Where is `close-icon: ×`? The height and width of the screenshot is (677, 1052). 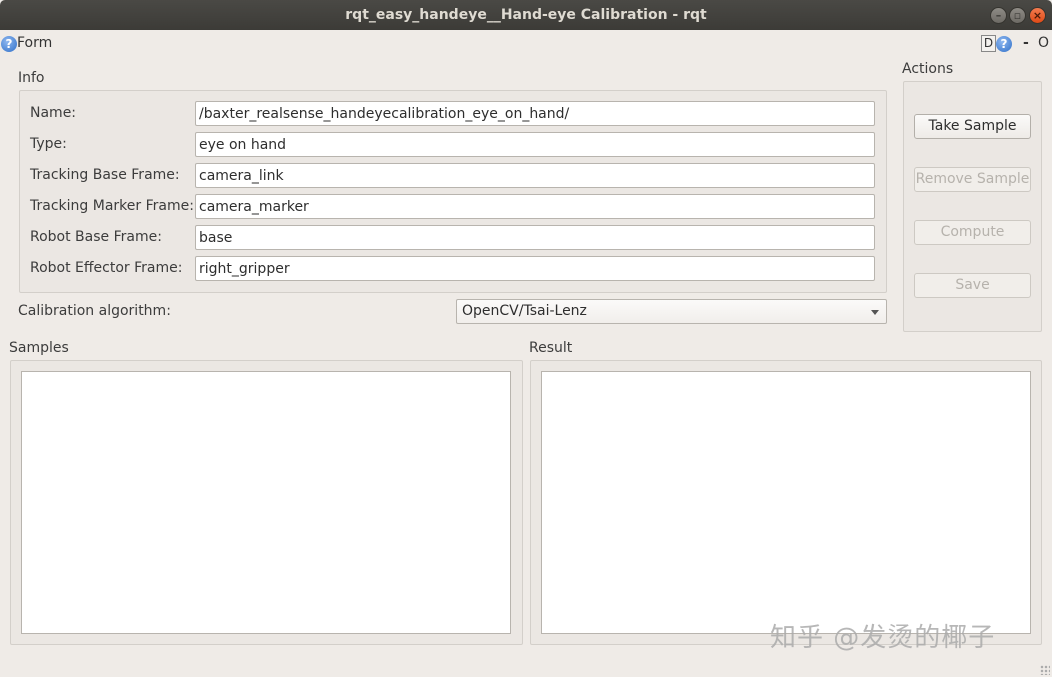 close-icon: × is located at coordinates (1037, 15).